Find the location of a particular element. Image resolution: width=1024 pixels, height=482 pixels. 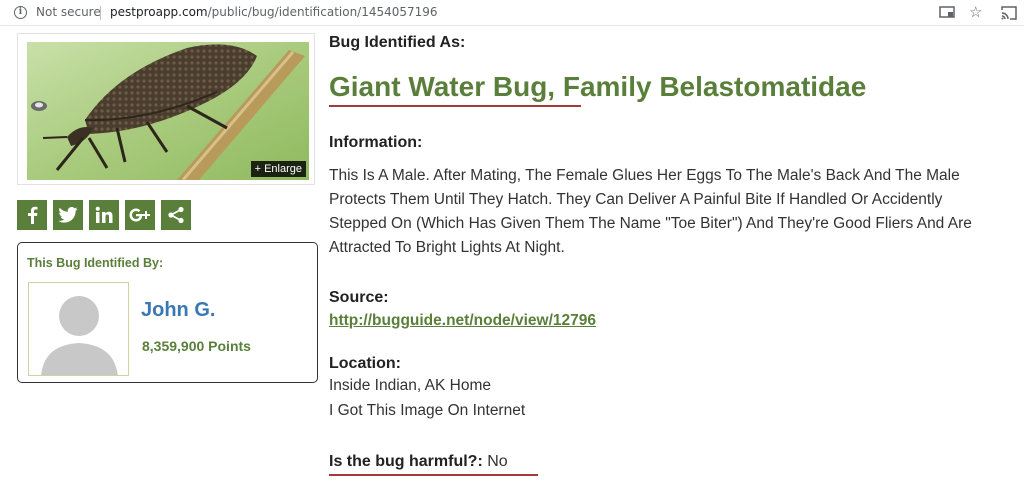

enlarge-button: + Enlarge is located at coordinates (278, 169).